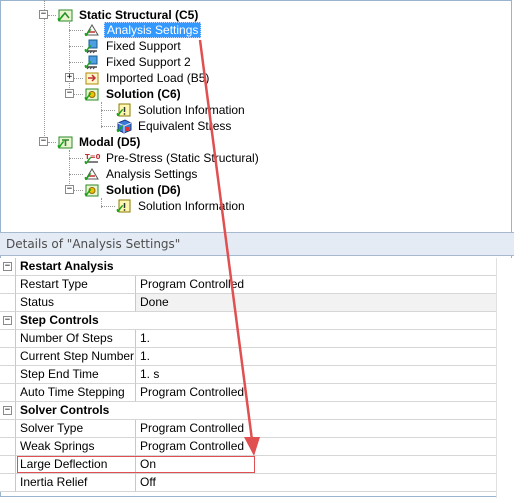 The image size is (514, 499). I want to click on annotation-arrow, so click(229, 247).